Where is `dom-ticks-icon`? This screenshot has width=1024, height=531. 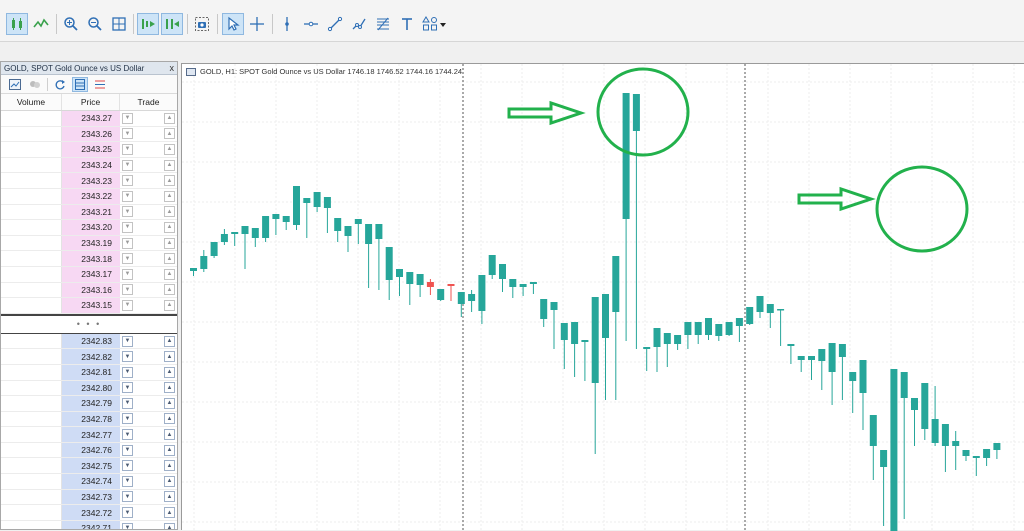
dom-ticks-icon is located at coordinates (35, 84).